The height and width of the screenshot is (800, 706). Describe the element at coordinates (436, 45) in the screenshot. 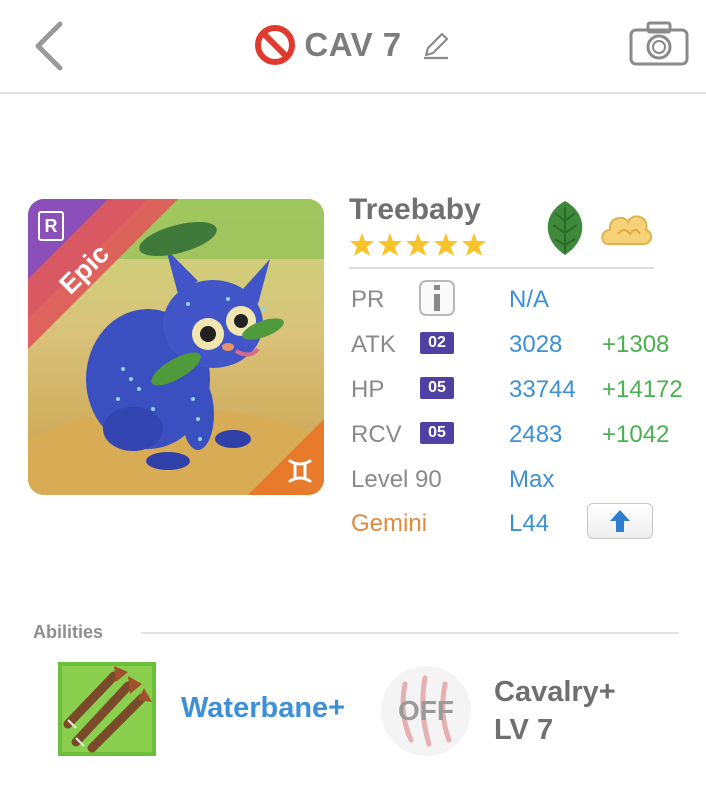

I see `pencil-icon` at that location.